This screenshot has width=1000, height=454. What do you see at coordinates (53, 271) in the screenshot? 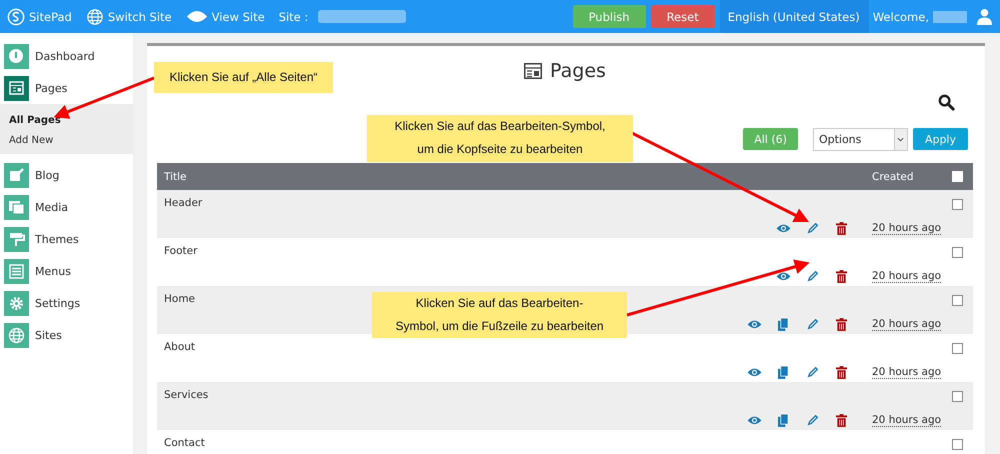
I see `sidebar-item: Menus` at bounding box center [53, 271].